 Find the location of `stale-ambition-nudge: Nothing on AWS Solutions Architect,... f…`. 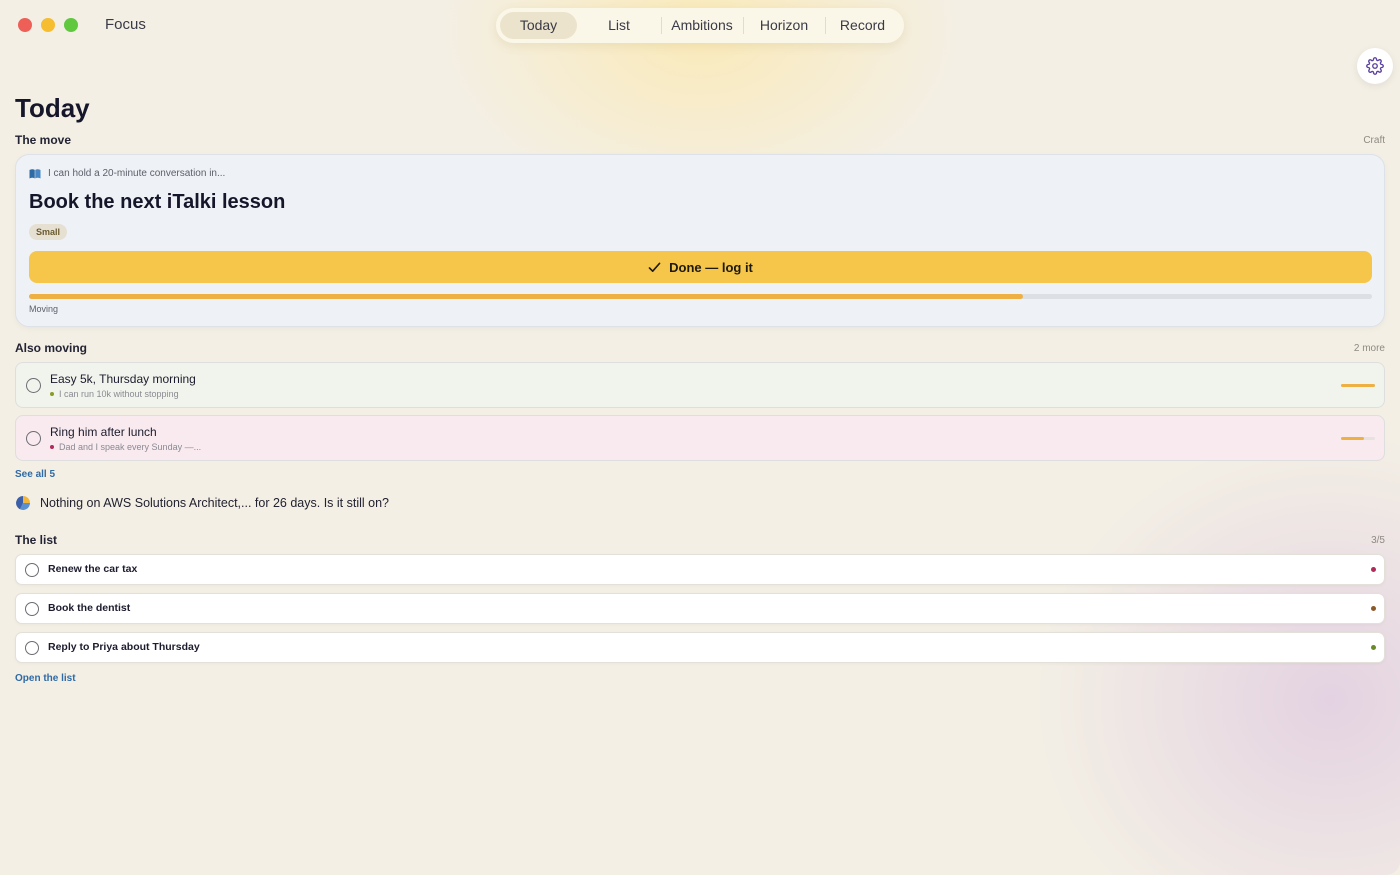

stale-ambition-nudge: Nothing on AWS Solutions Architect,... f… is located at coordinates (202, 503).